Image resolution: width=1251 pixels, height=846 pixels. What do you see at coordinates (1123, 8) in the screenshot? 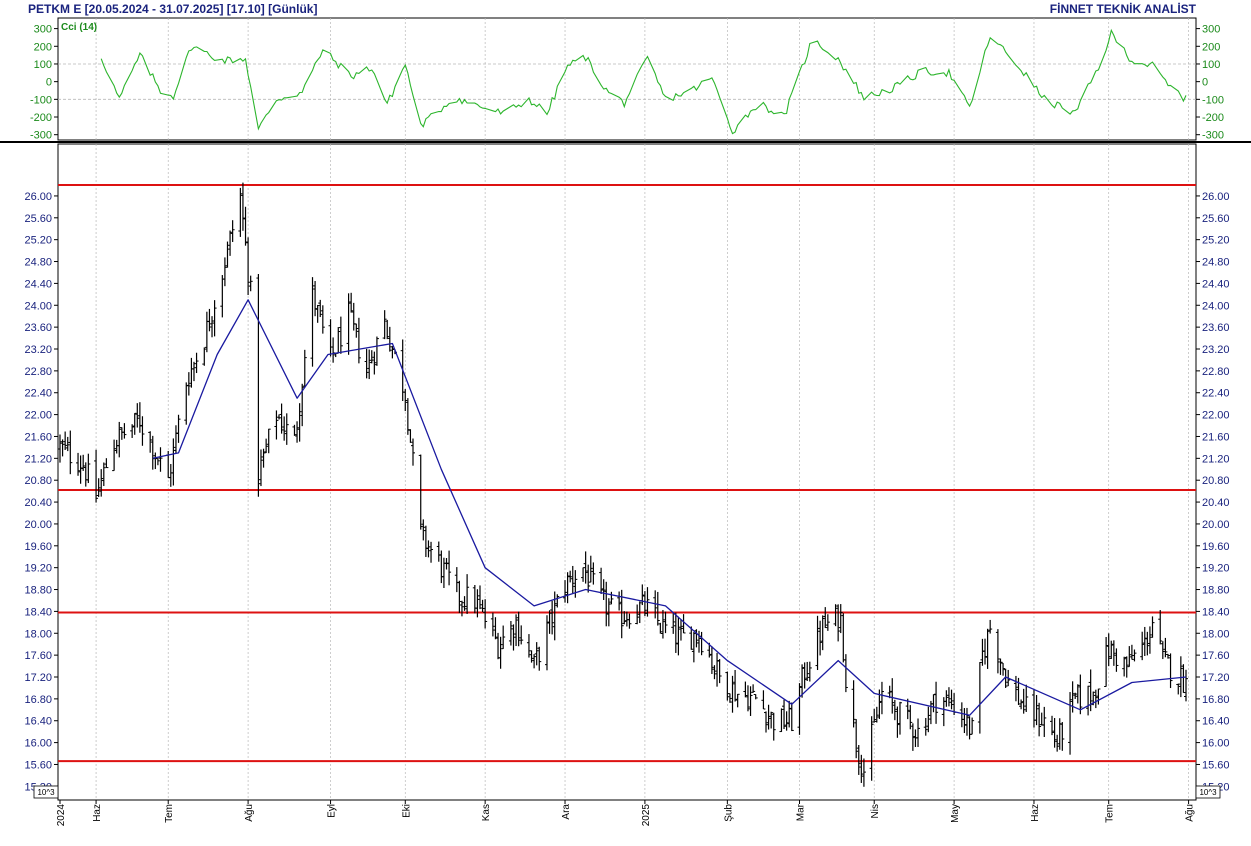
I see `vendor-label: FİNNET TEKNİK ANALİST` at bounding box center [1123, 8].